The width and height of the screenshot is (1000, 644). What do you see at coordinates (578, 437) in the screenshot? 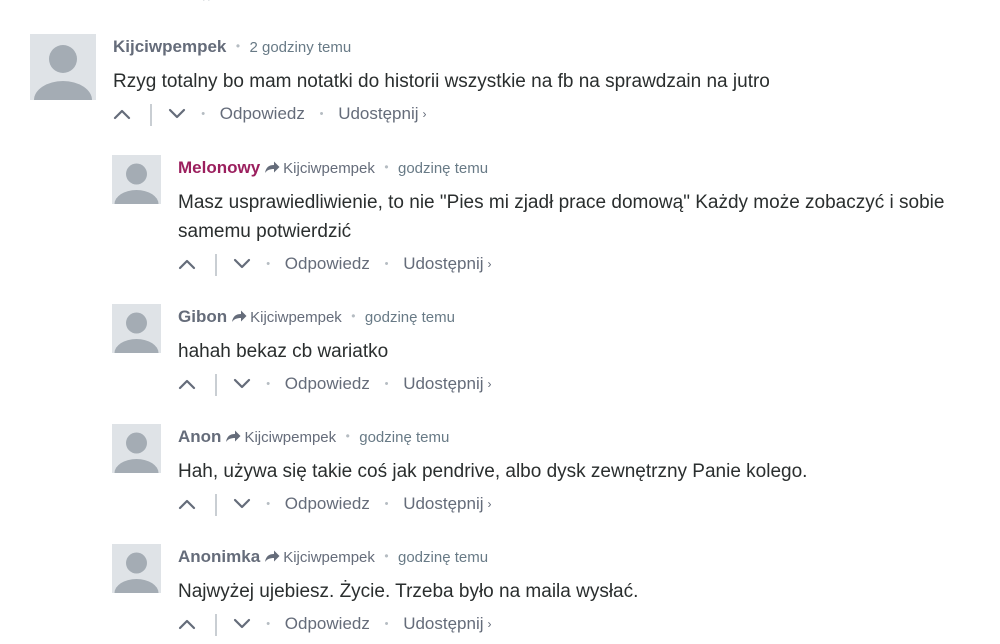
I see `comment-meta: Anon Kijciwpempek • godzinę temu` at bounding box center [578, 437].